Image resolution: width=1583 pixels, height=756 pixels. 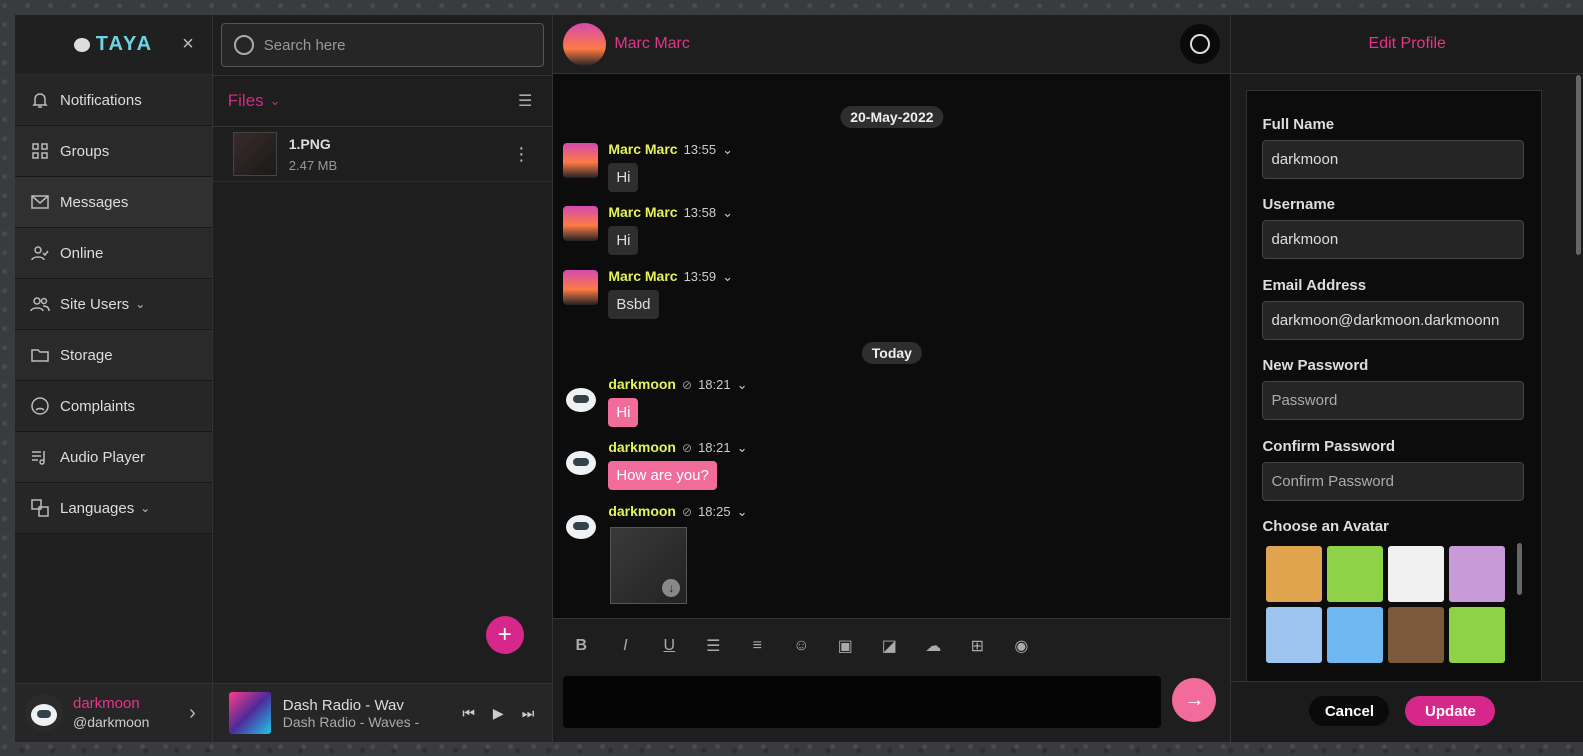 I want to click on list-item: 1.PNG 2.47 MB ⋮, so click(x=382, y=154).